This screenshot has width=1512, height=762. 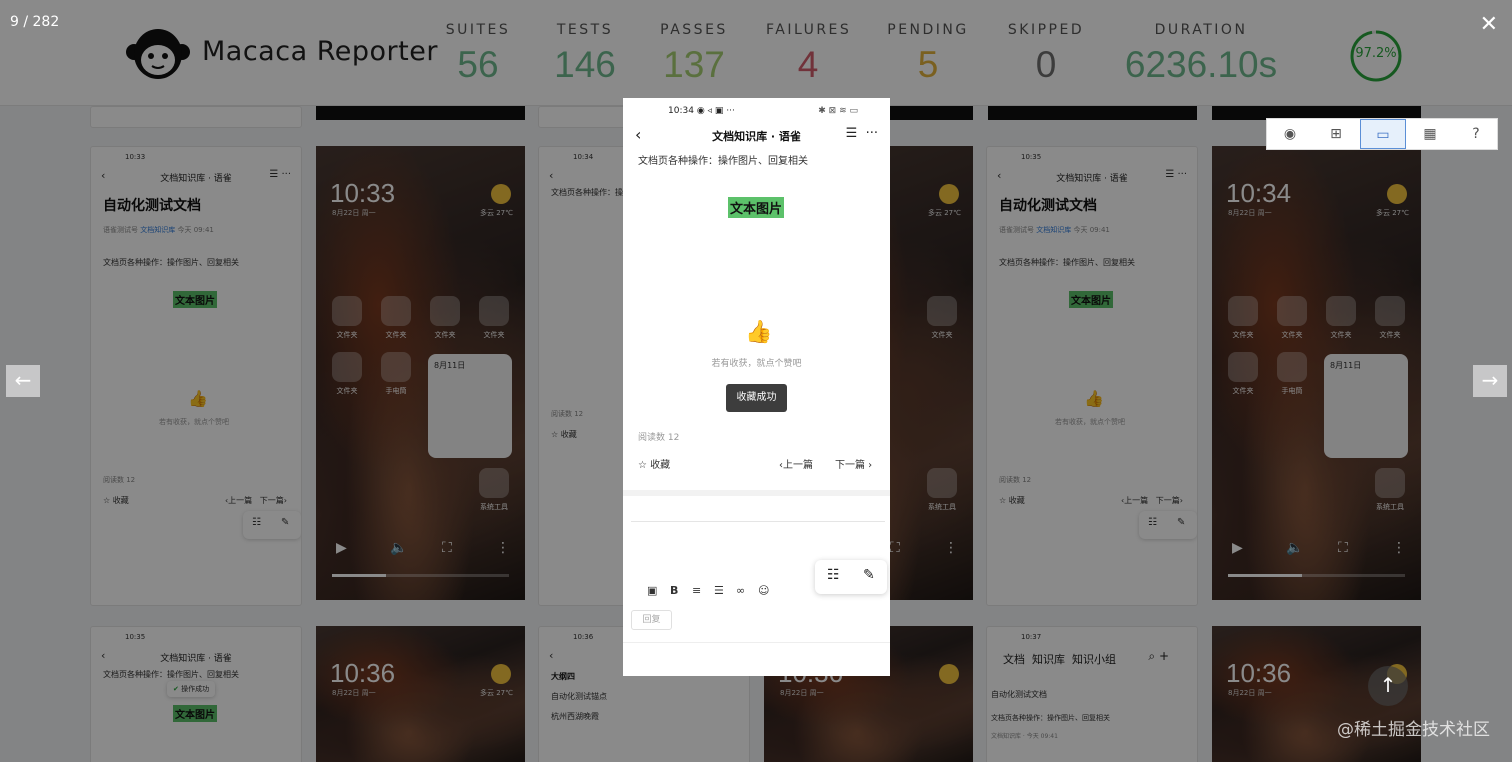 I want to click on arrow-left-icon: ←, so click(x=23, y=381).